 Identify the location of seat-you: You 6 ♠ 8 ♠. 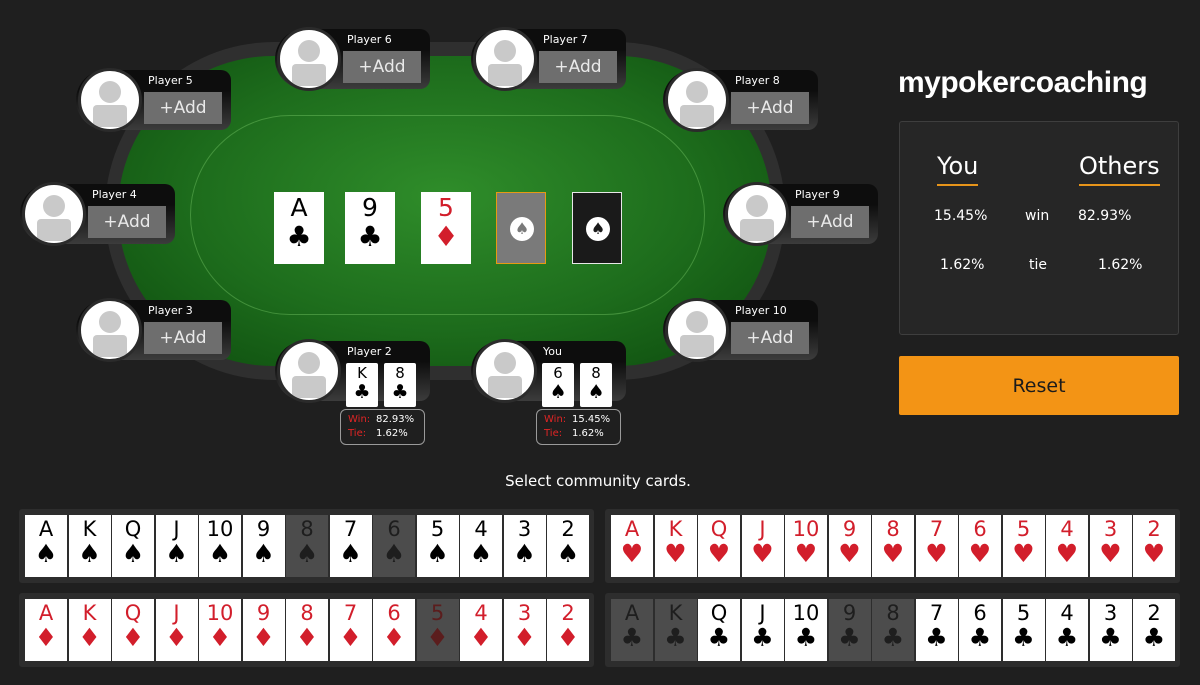
(548, 373).